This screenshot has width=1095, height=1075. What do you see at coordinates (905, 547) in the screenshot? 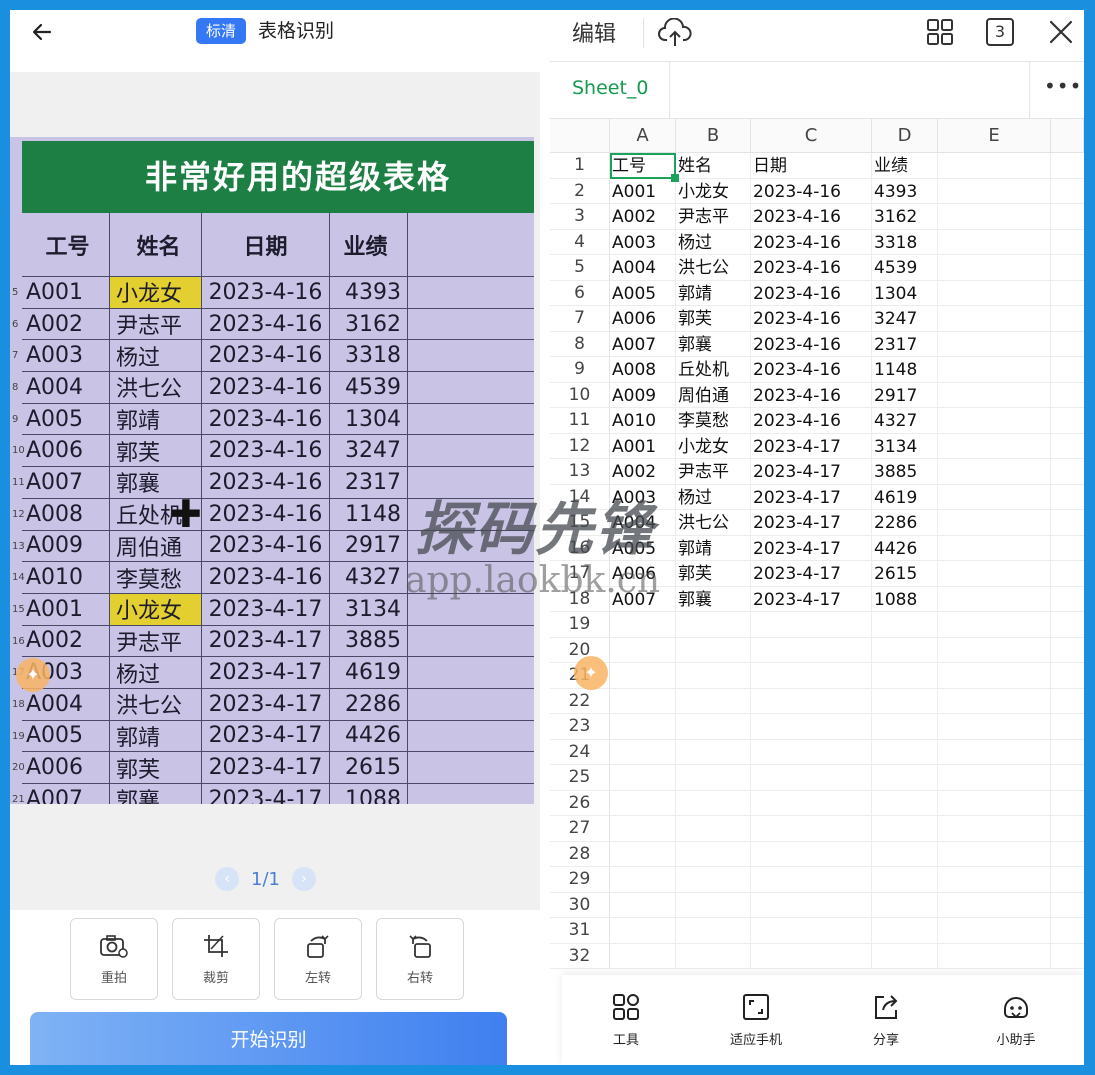
I see `sheet-cell: 4426` at bounding box center [905, 547].